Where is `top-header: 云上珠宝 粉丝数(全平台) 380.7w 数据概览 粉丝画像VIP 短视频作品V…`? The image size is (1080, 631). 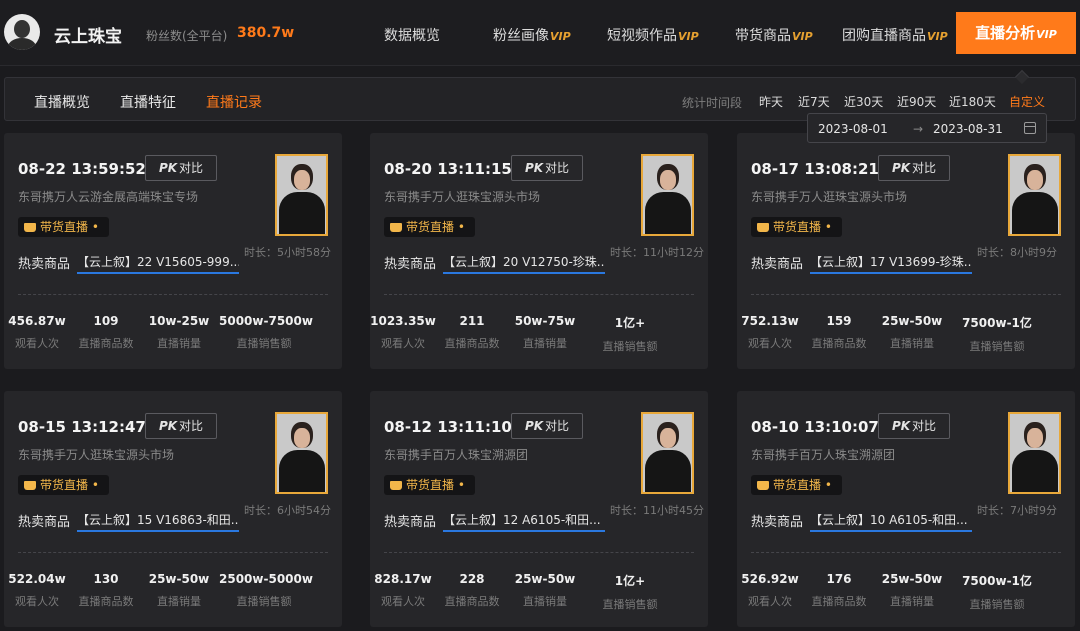 top-header: 云上珠宝 粉丝数(全平台) 380.7w 数据概览 粉丝画像VIP 短视频作品V… is located at coordinates (540, 33).